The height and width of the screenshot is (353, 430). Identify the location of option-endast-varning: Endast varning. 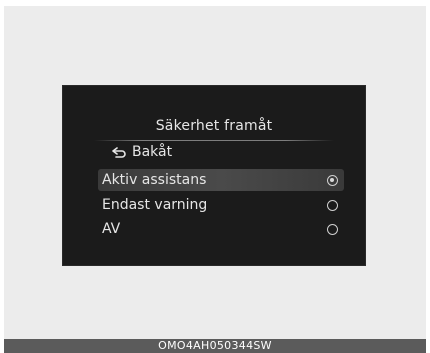
(221, 205).